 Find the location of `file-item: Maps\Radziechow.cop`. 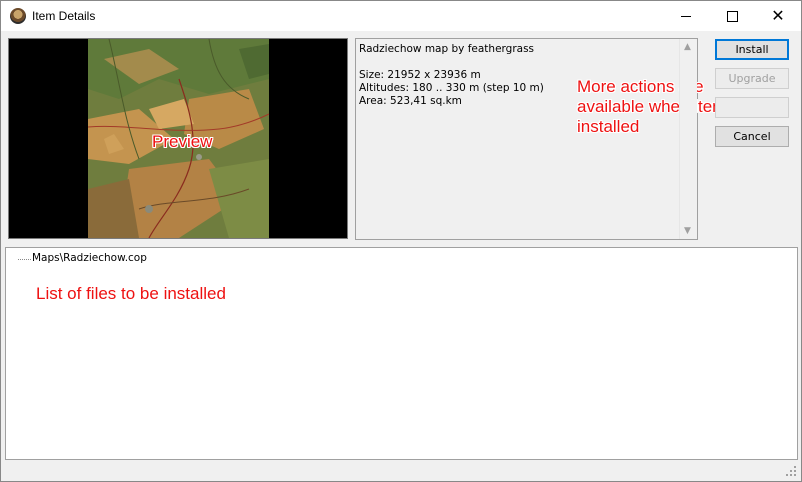

file-item: Maps\Radziechow.cop is located at coordinates (89, 258).